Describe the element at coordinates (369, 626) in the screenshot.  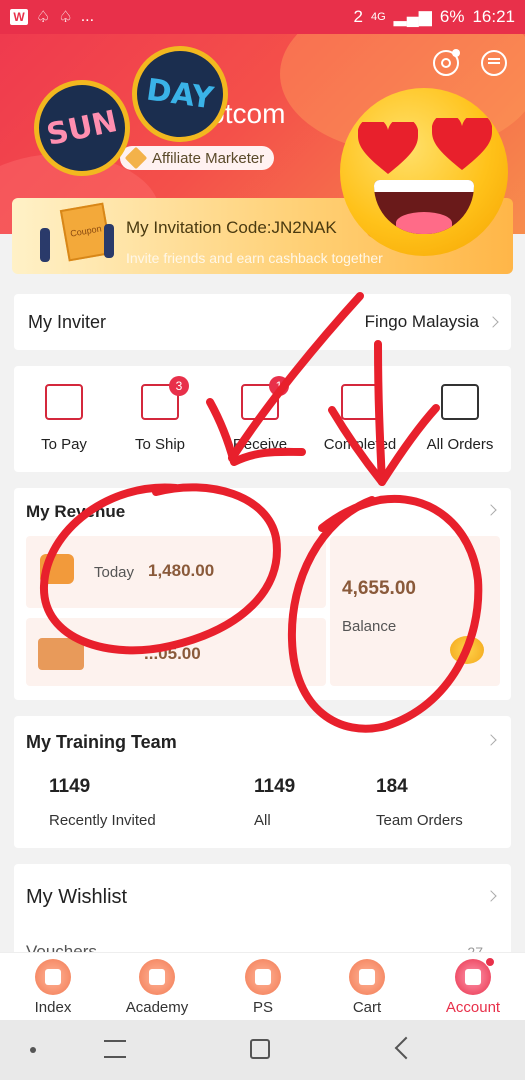
I see `balance-label: Balance` at that location.